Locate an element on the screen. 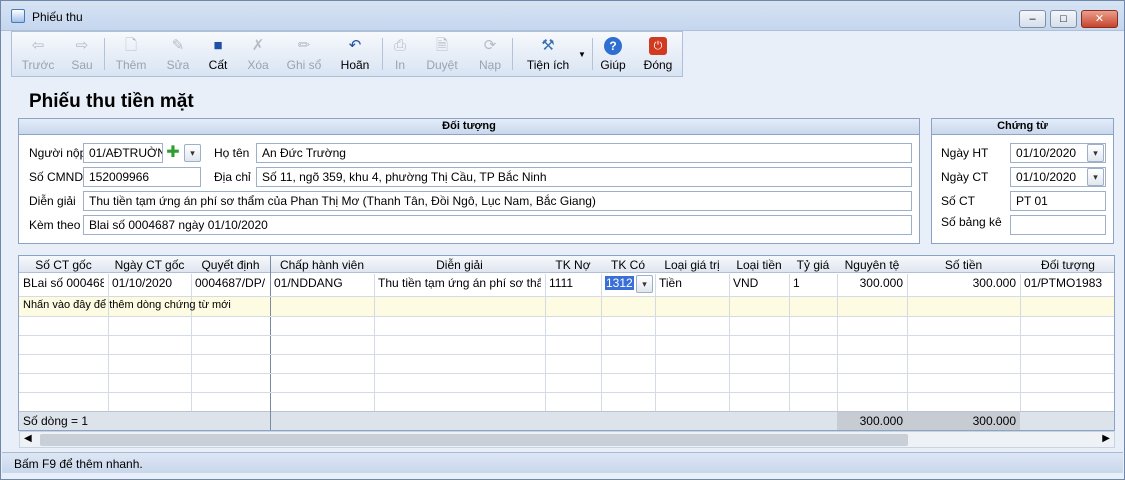  cell-so-tien: 300.000 is located at coordinates (963, 283).